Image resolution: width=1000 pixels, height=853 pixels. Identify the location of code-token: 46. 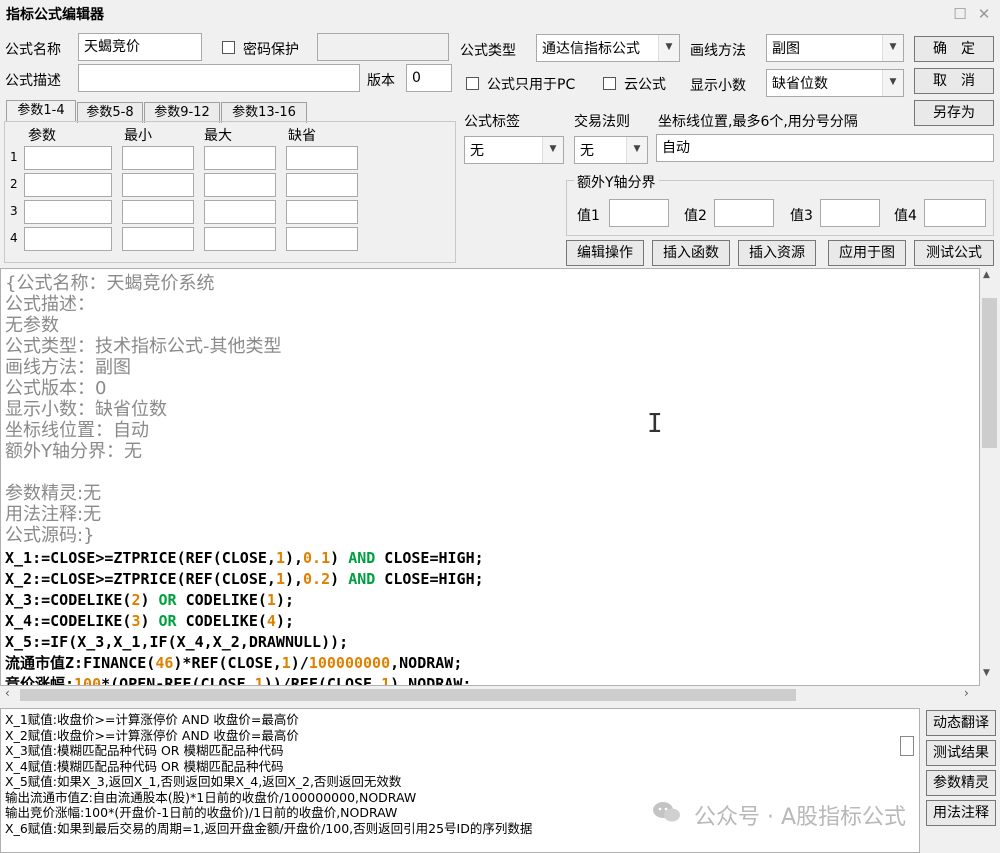
(164, 663).